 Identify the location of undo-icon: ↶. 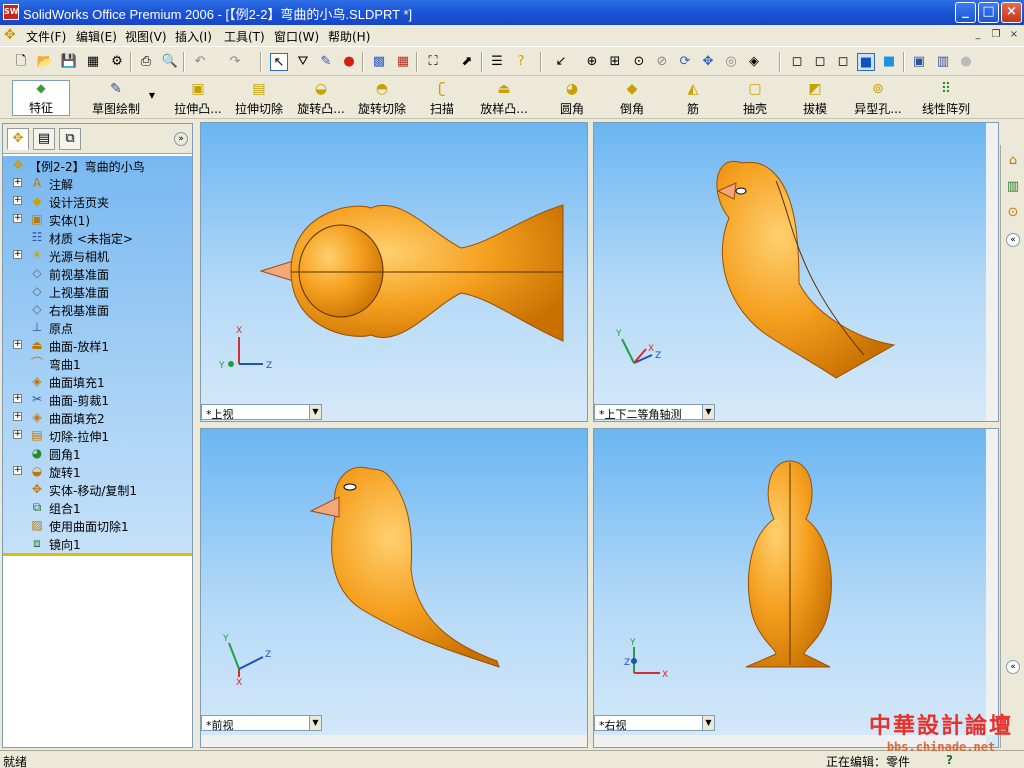
(200, 62).